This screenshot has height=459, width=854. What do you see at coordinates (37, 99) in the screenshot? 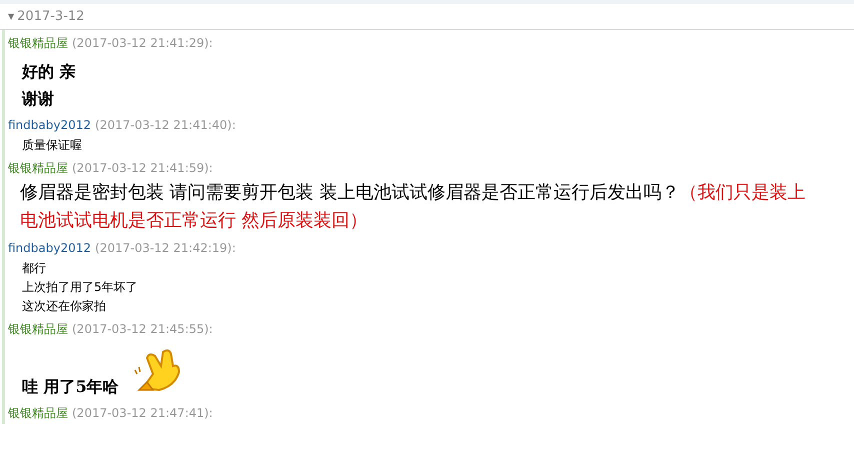
I see `message-text: 谢谢` at bounding box center [37, 99].